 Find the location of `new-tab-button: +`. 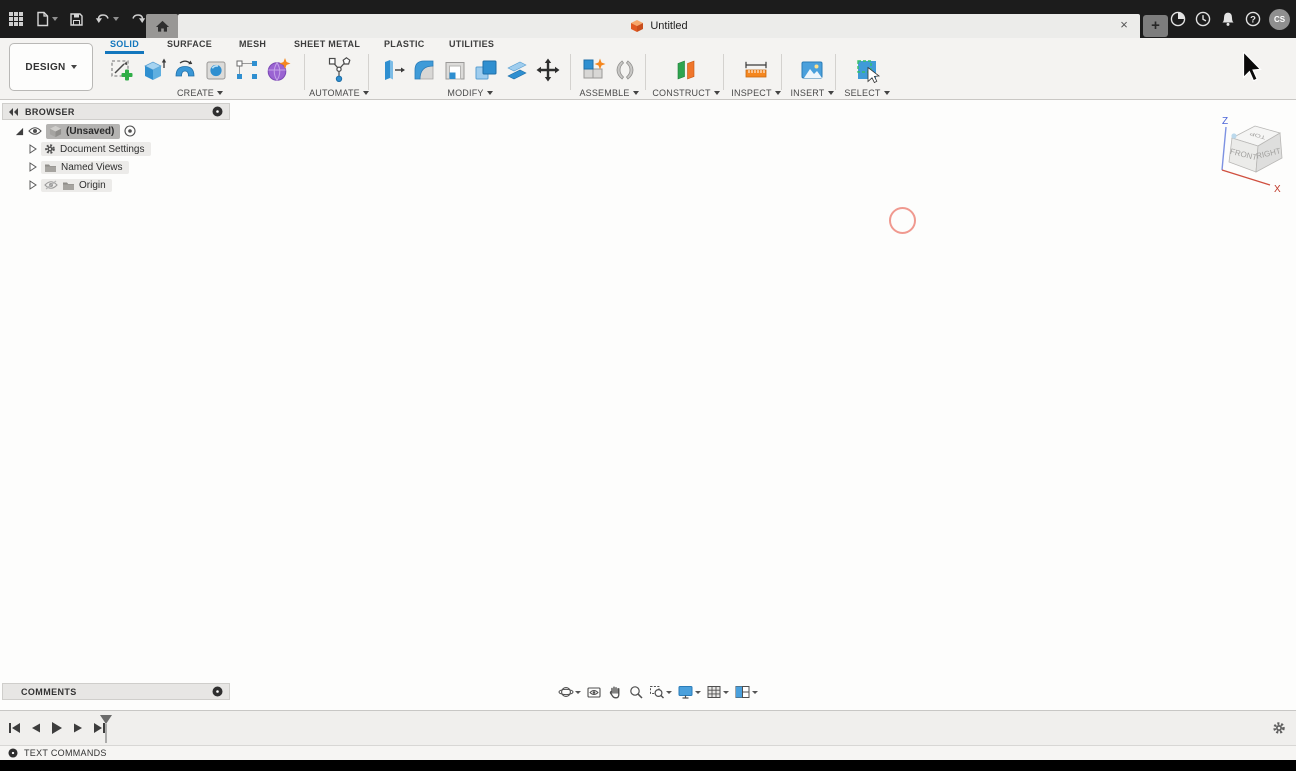

new-tab-button: + is located at coordinates (1155, 26).